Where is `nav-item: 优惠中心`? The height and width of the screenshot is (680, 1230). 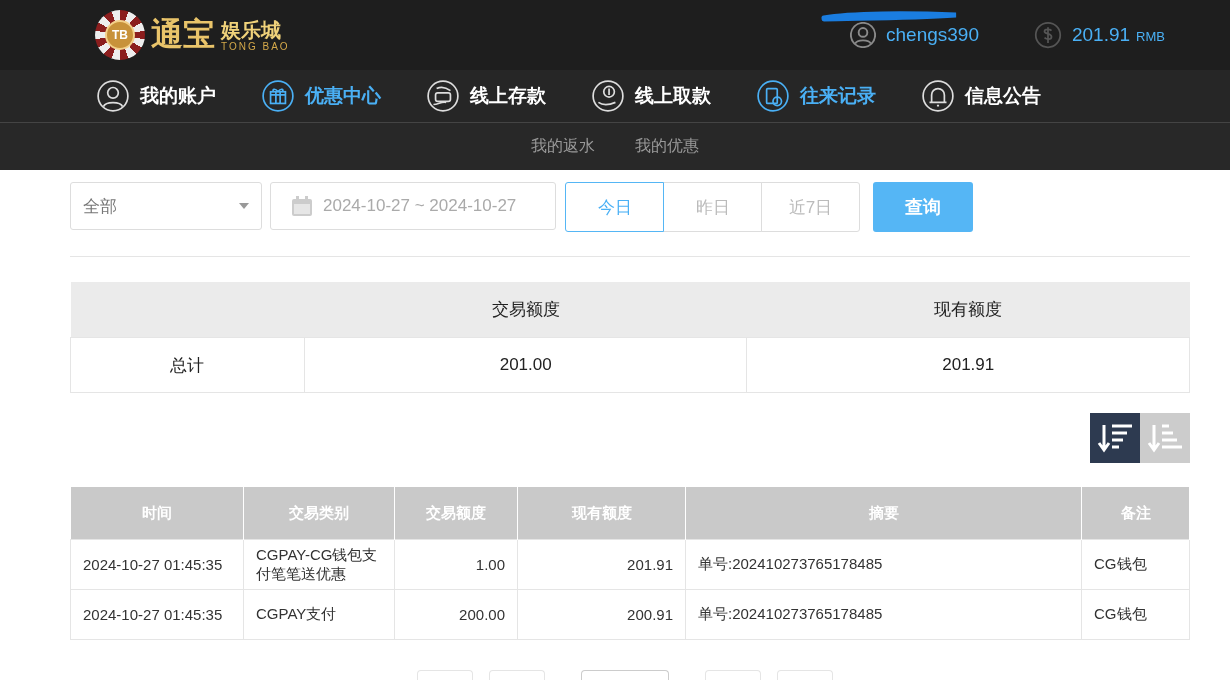
nav-item: 优惠中心 is located at coordinates (321, 96).